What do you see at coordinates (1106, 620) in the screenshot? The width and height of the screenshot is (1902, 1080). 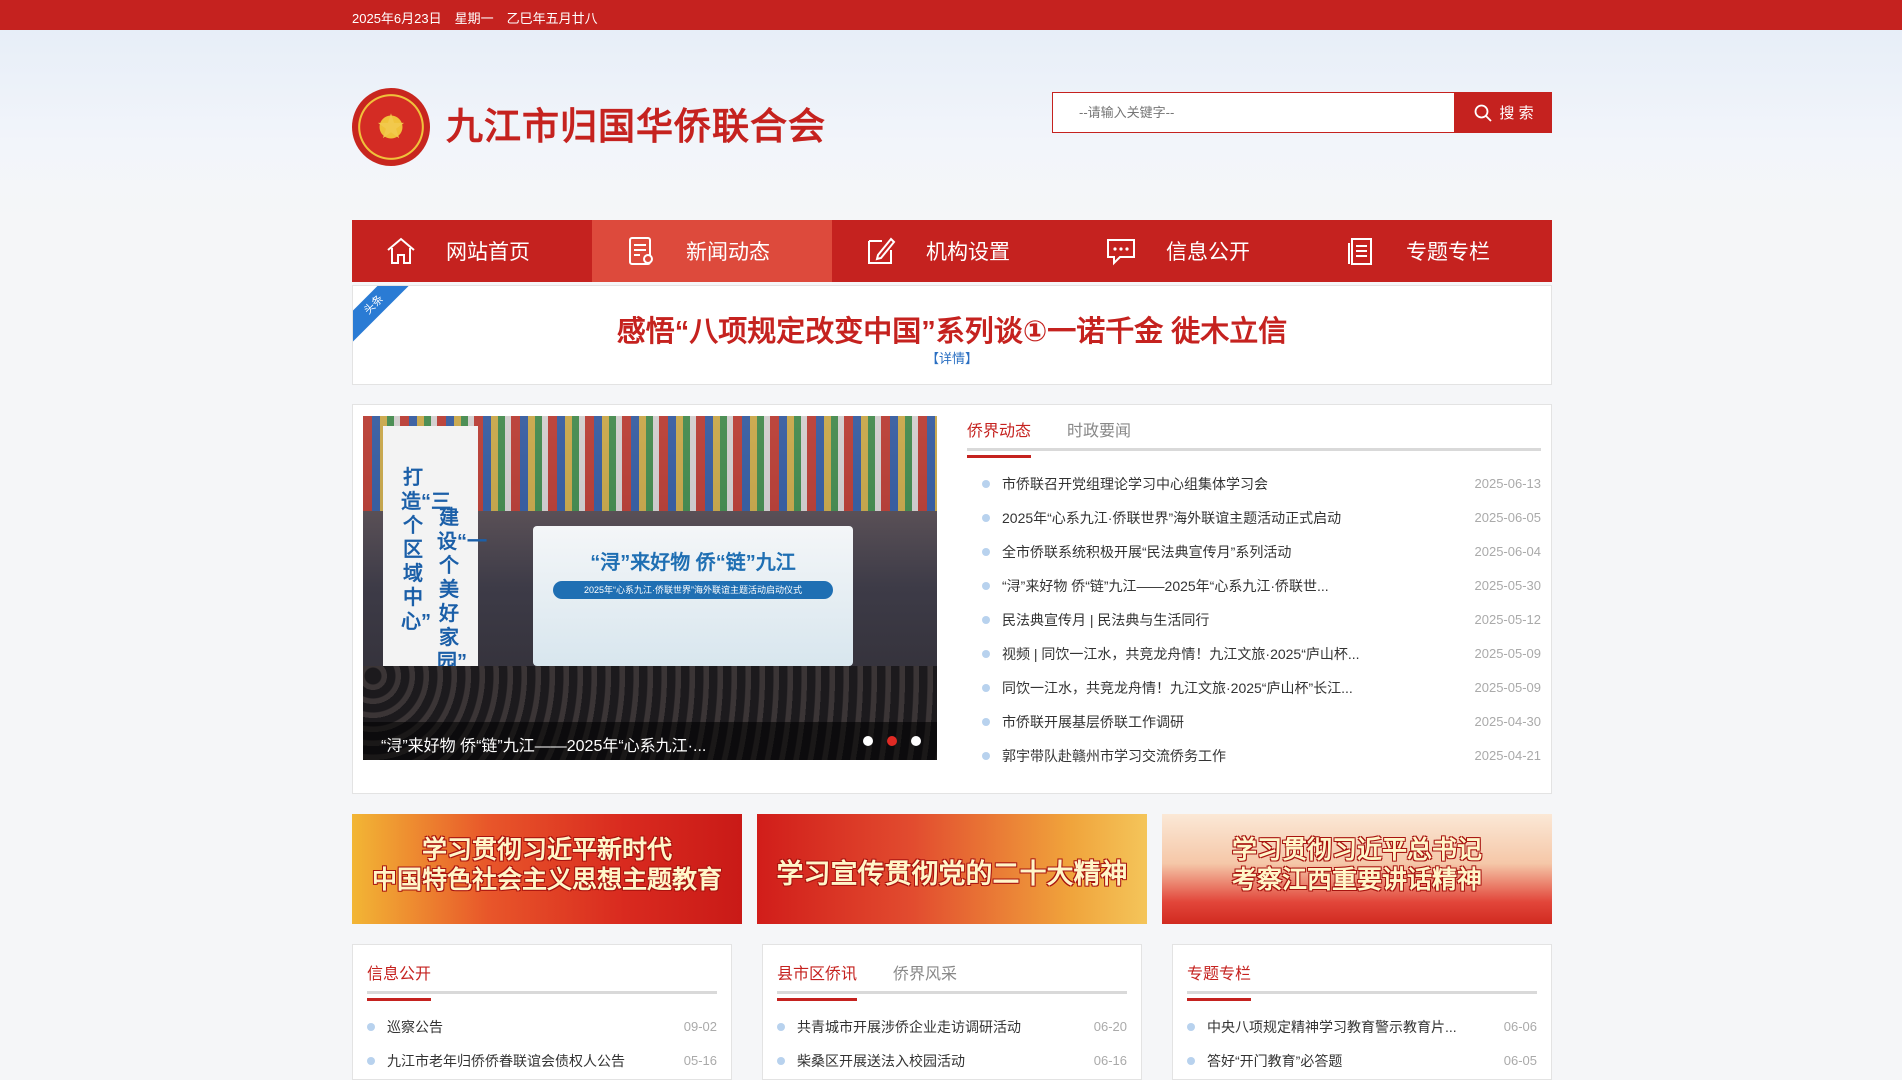 I see `news-item-title: 民法典宣传月 | 民法典与生活同行` at bounding box center [1106, 620].